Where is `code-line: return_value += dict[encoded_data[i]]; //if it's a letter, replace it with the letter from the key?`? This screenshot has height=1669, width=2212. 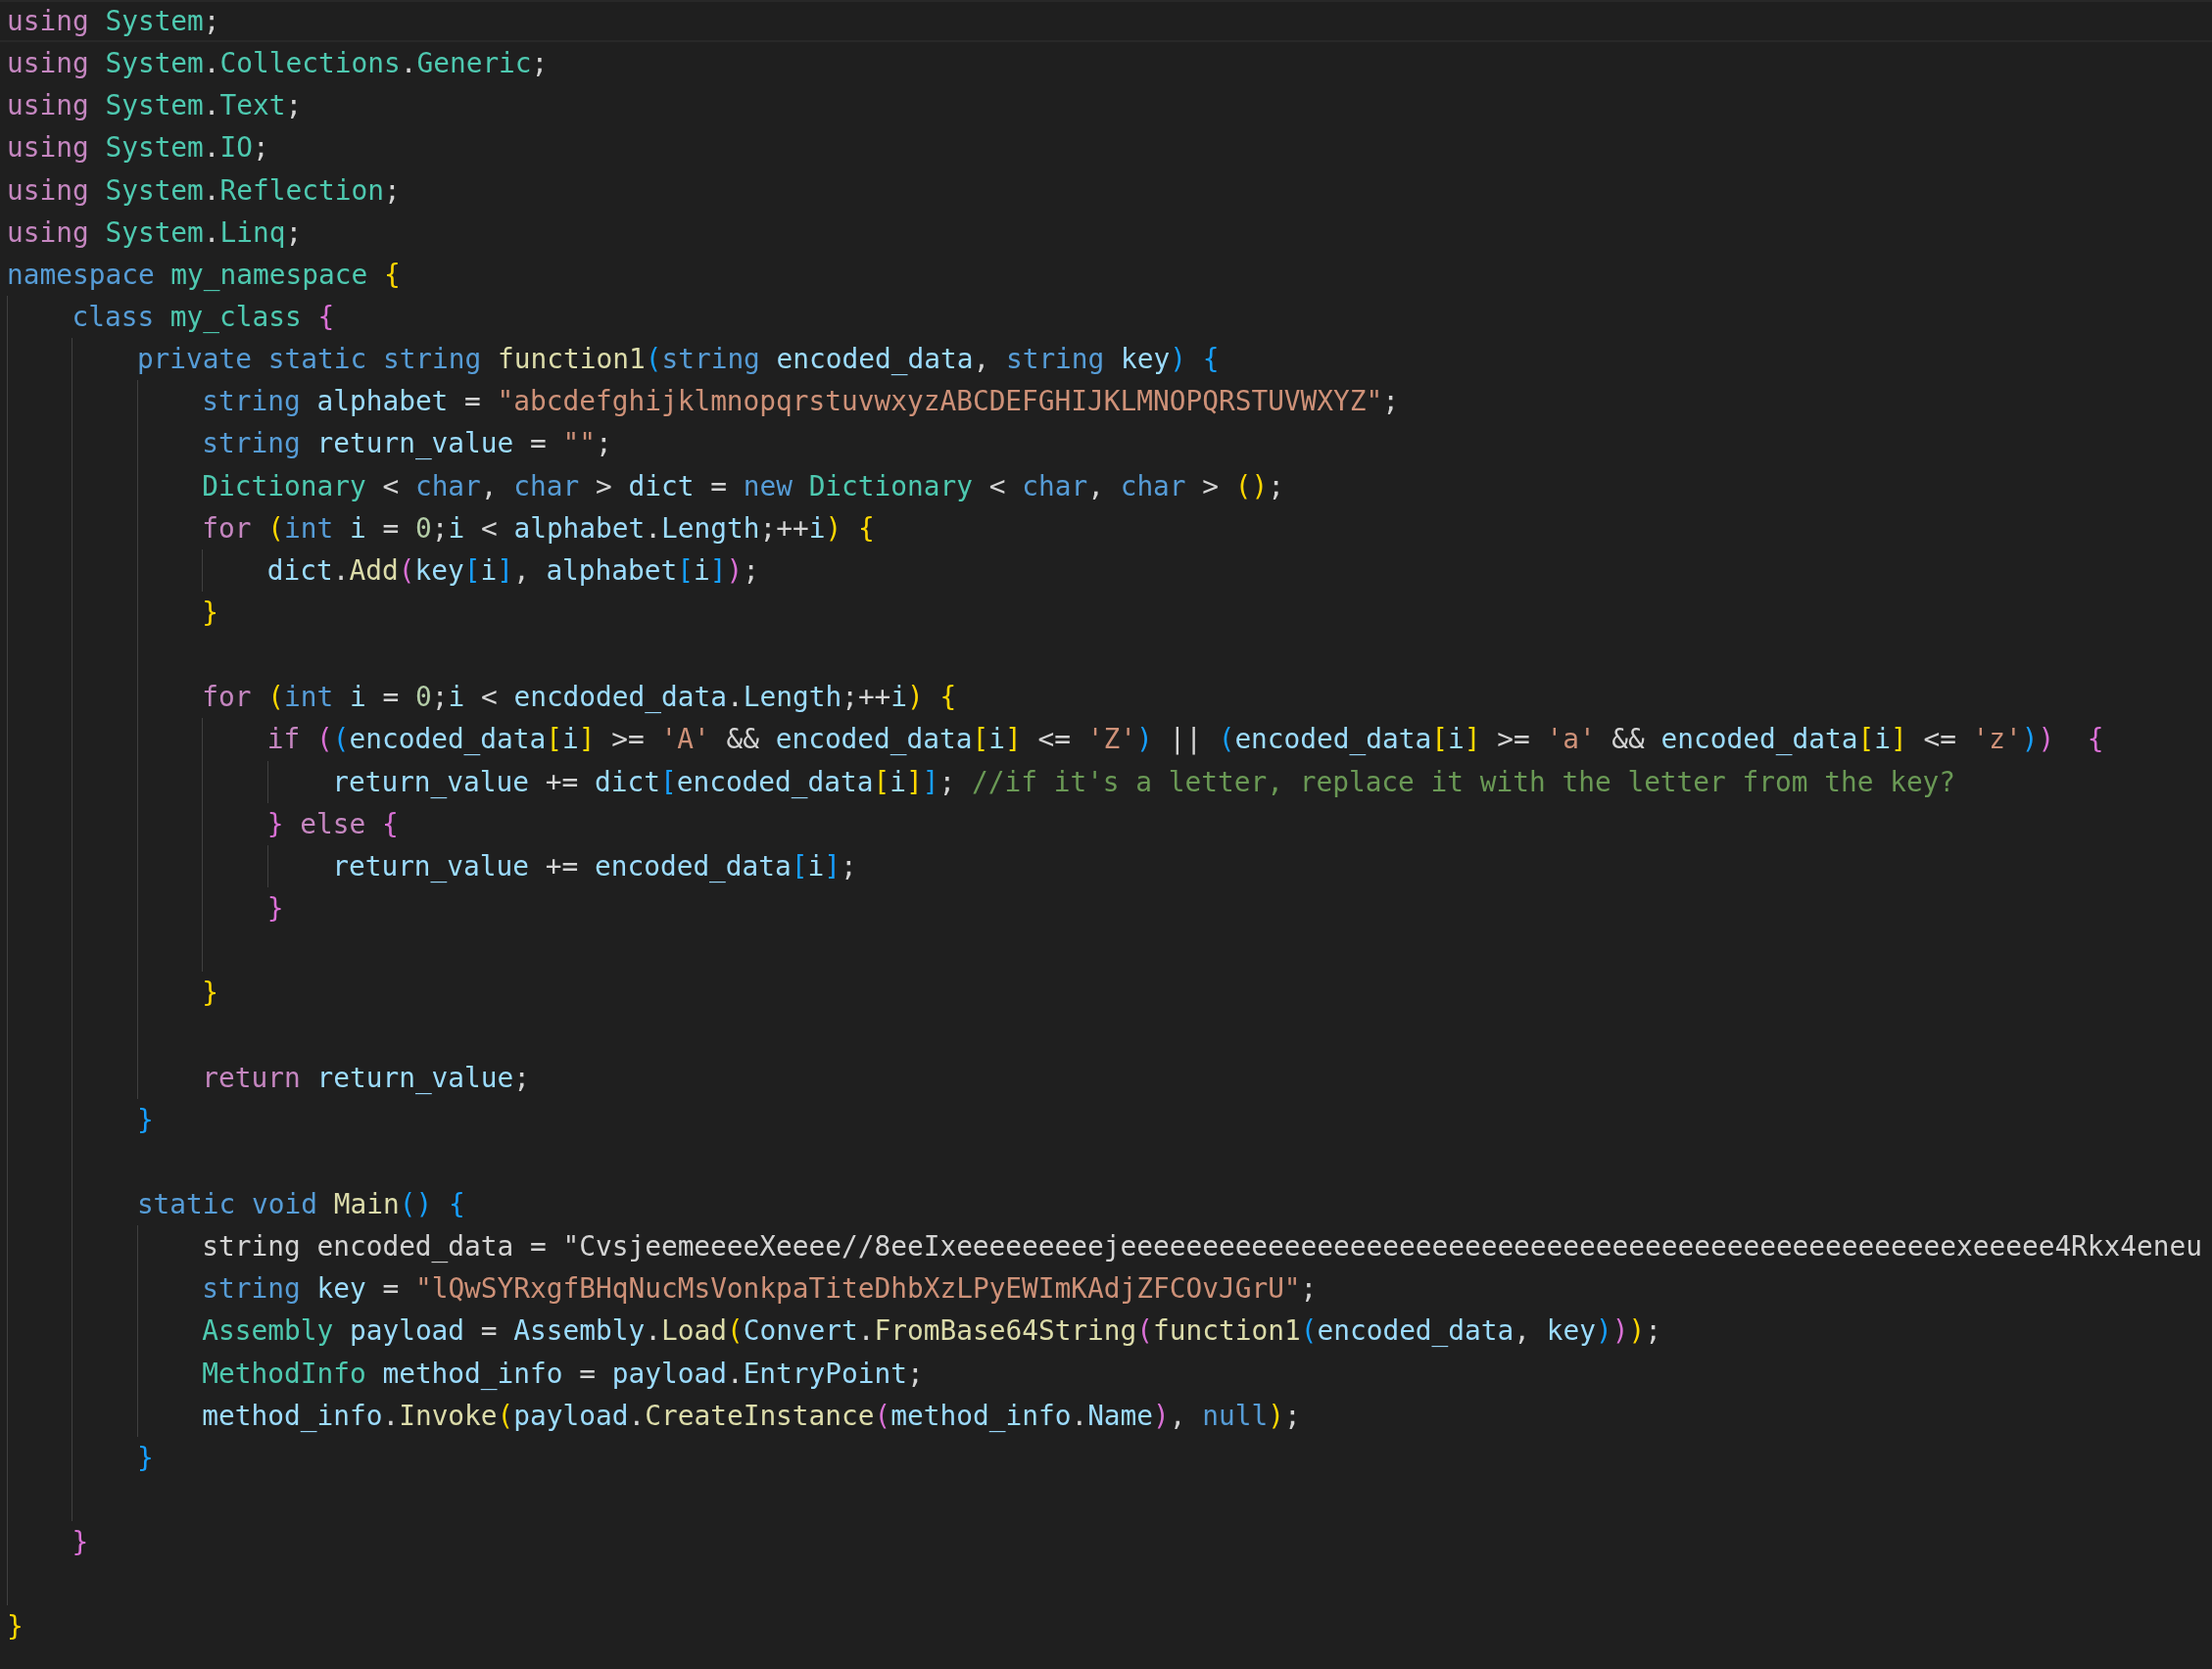 code-line: return_value += dict[encoded_data[i]]; //if it's a letter, replace it with the letter from the key? is located at coordinates (1144, 781).